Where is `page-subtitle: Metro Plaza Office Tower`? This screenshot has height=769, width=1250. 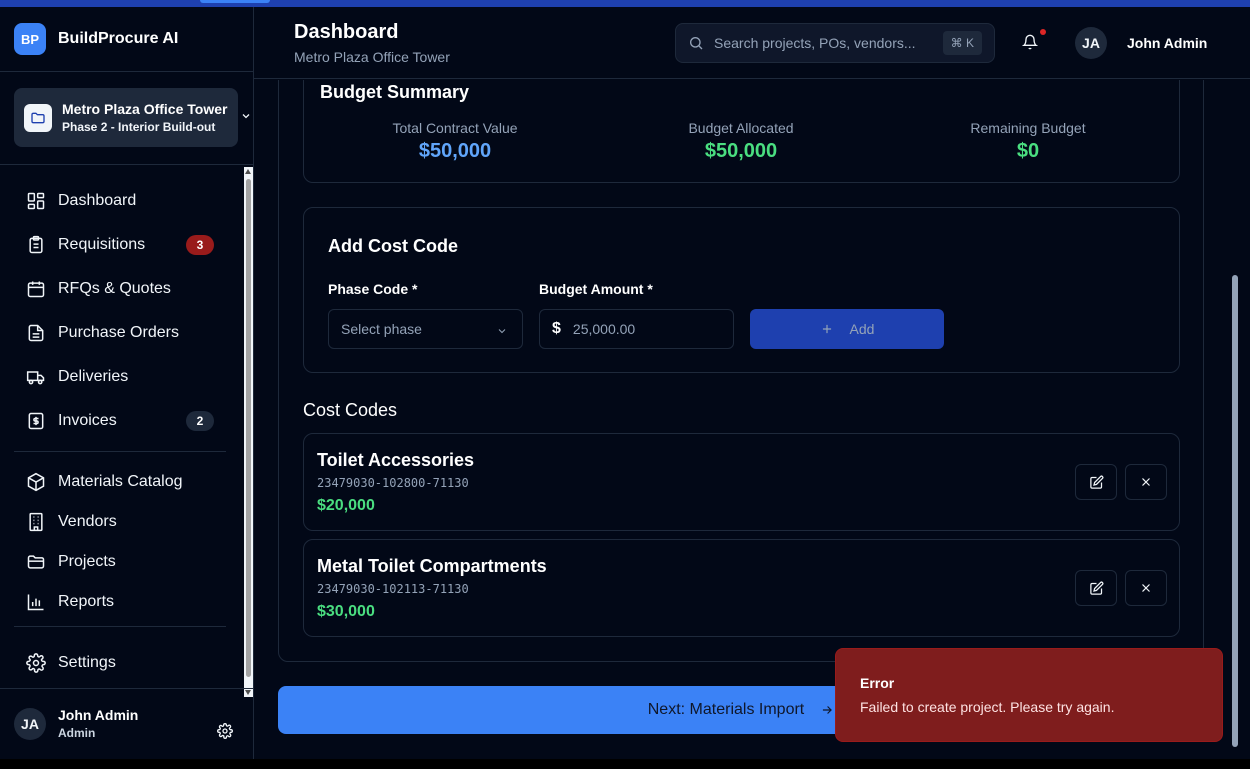
page-subtitle: Metro Plaza Office Tower is located at coordinates (372, 57).